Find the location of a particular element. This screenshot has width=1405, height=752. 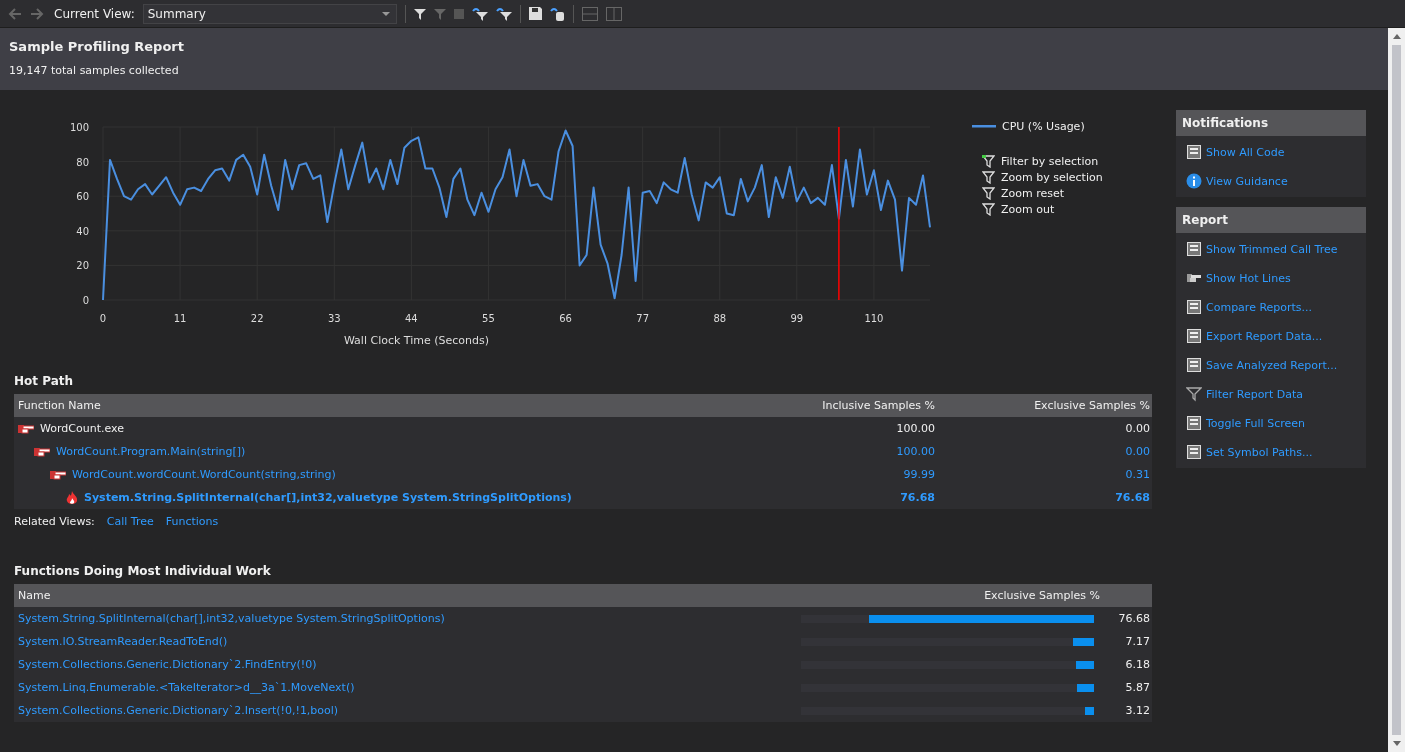

export-database-icon is located at coordinates (557, 13).